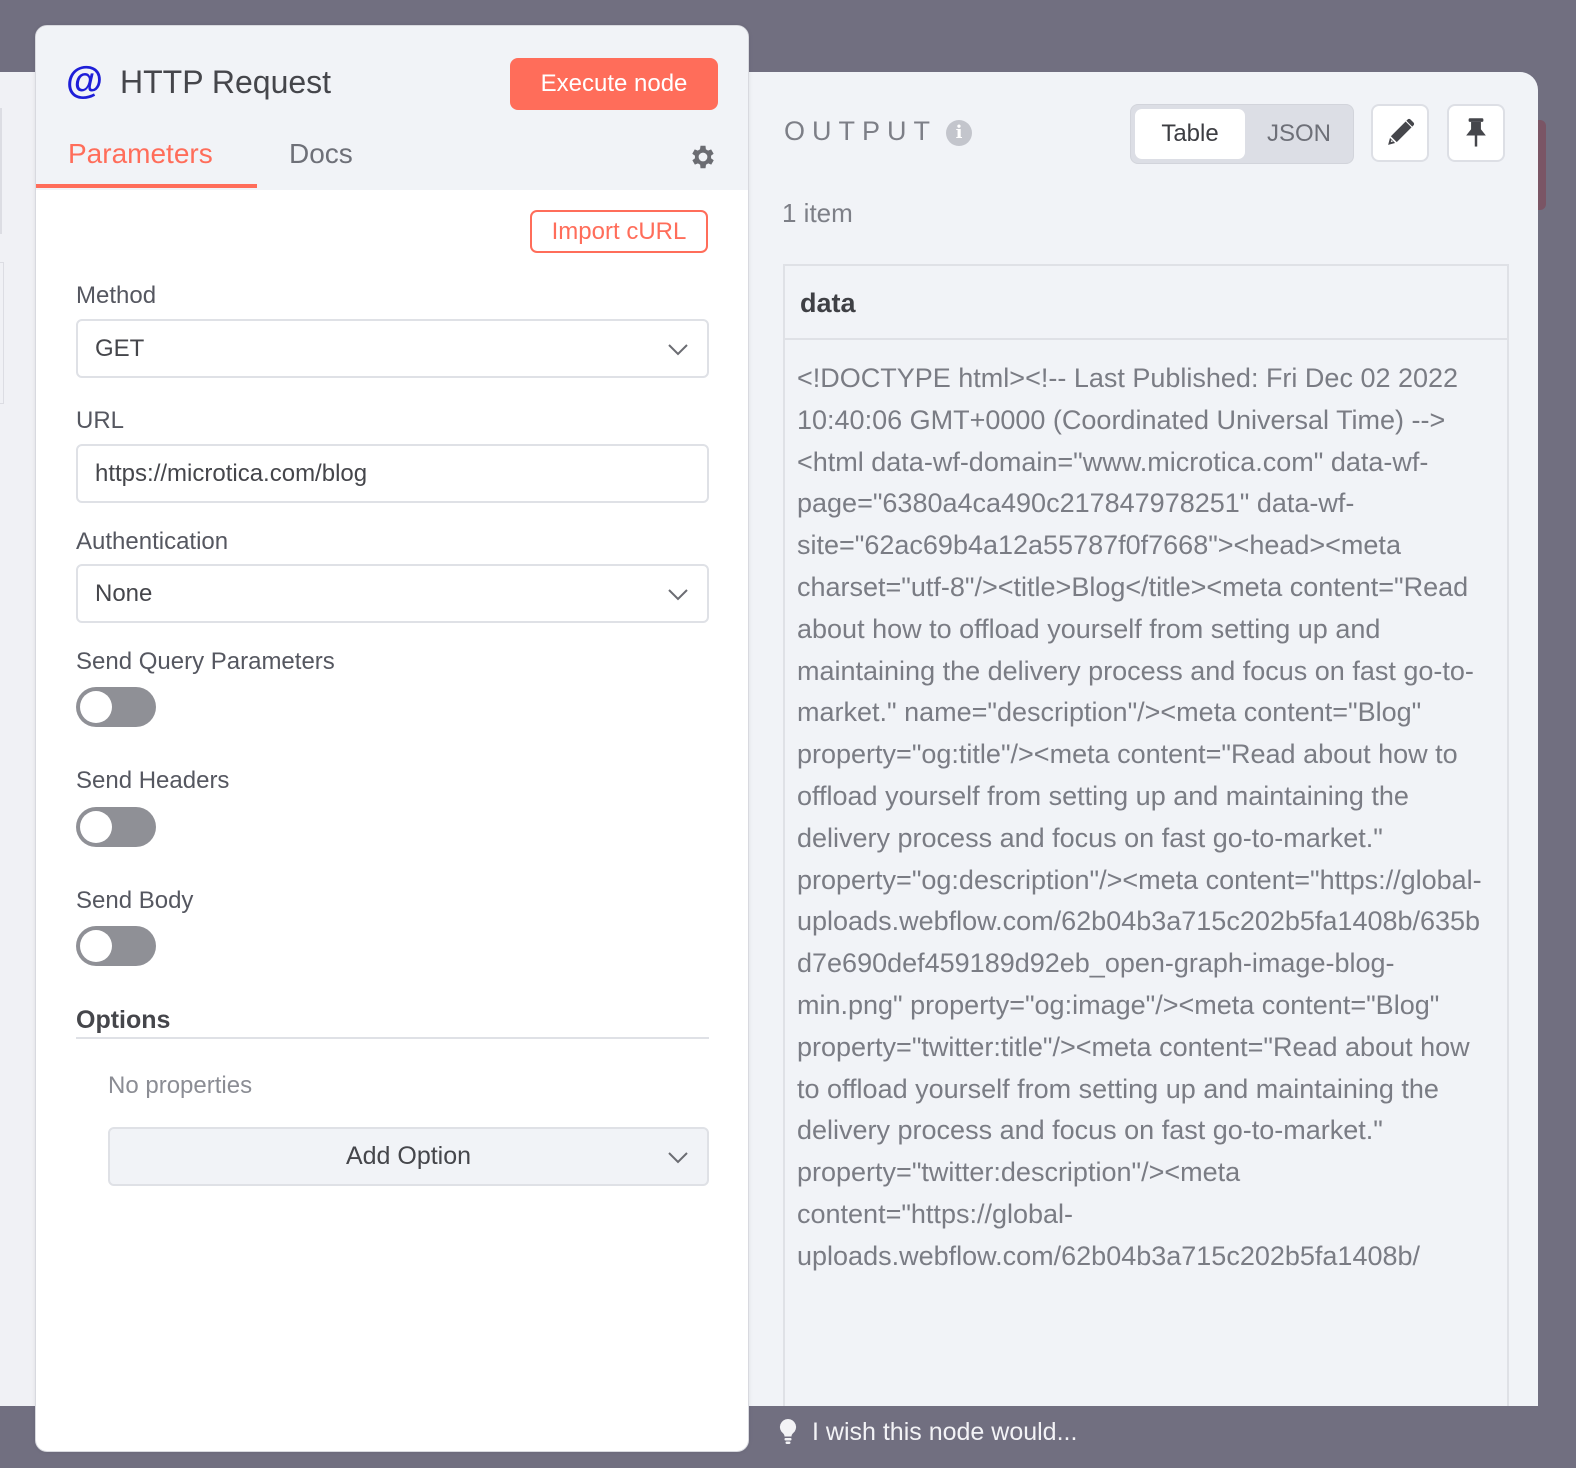 The image size is (1576, 1468). What do you see at coordinates (180, 1085) in the screenshot?
I see `no-properties-text: No properties` at bounding box center [180, 1085].